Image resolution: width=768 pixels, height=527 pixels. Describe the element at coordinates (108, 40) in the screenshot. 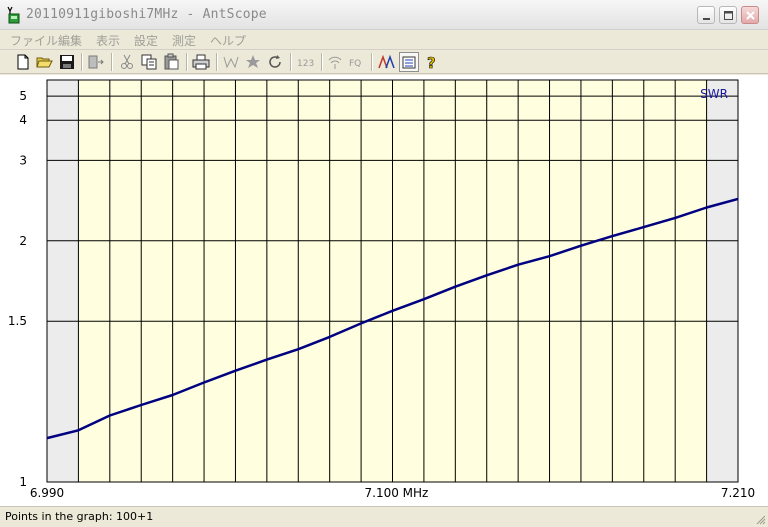

I see `menu-view: 表示` at that location.